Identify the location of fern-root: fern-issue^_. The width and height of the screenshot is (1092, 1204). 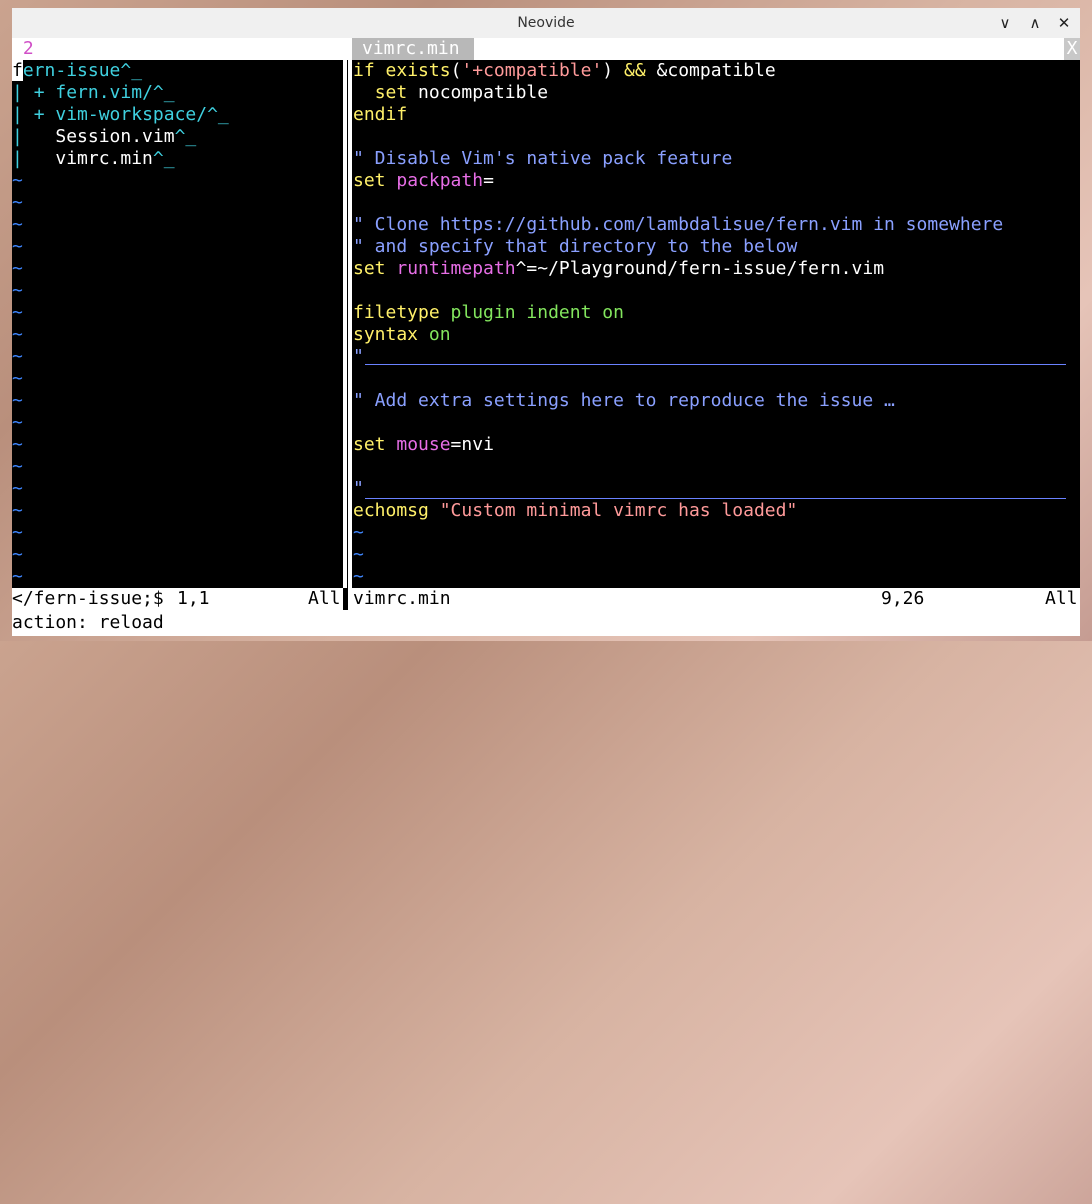
(77, 71).